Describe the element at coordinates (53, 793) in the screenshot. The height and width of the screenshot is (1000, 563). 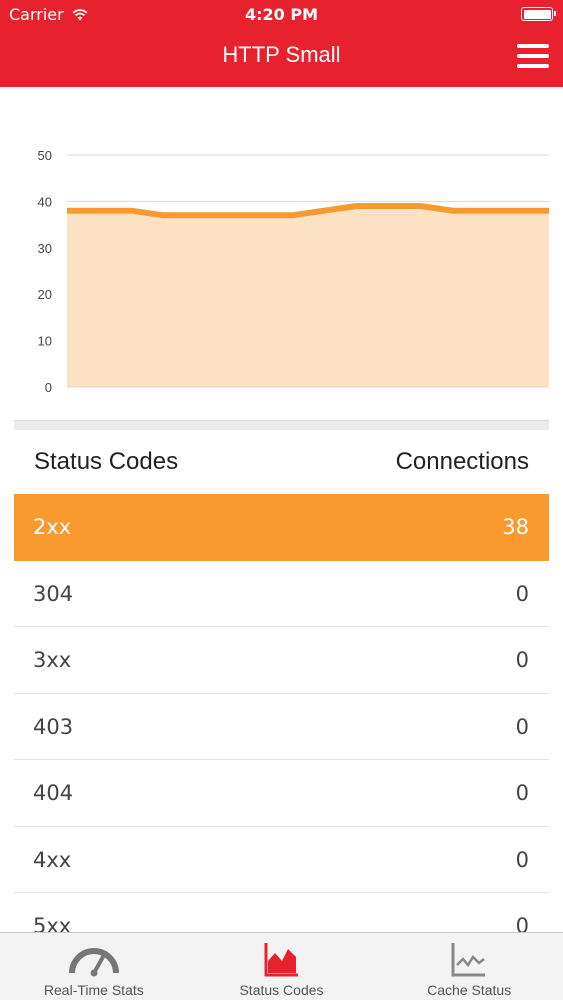
I see `status-code: 404` at that location.